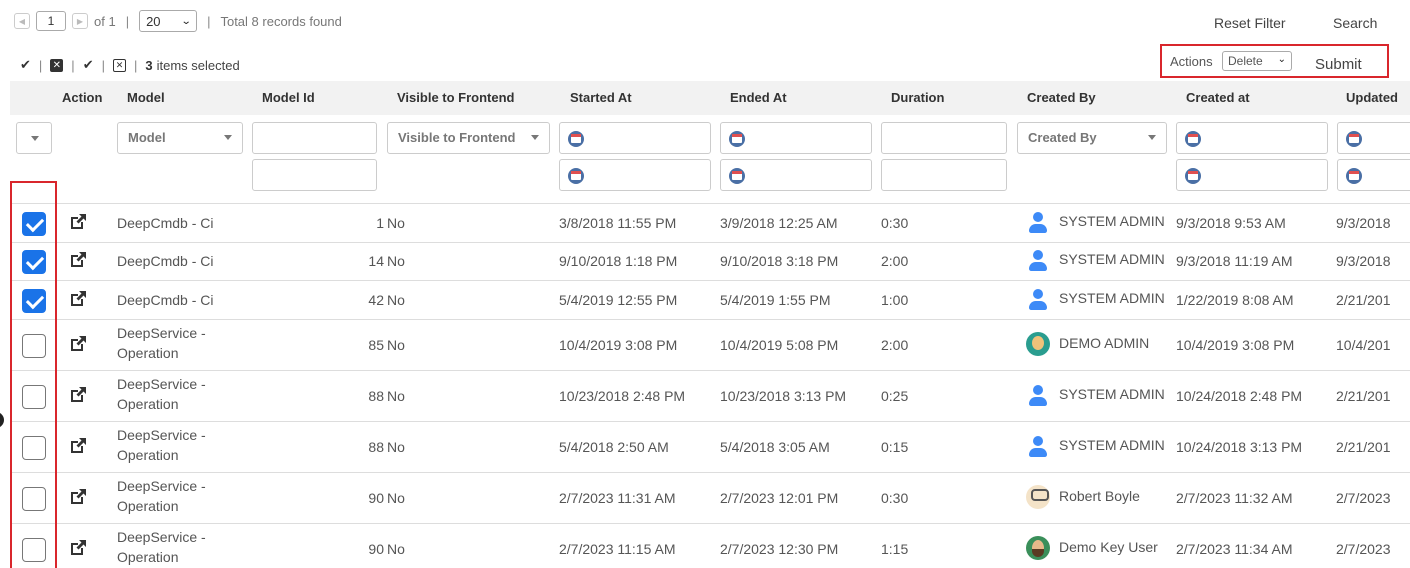  Describe the element at coordinates (281, 21) in the screenshot. I see `total-records: Total 8 records found` at that location.